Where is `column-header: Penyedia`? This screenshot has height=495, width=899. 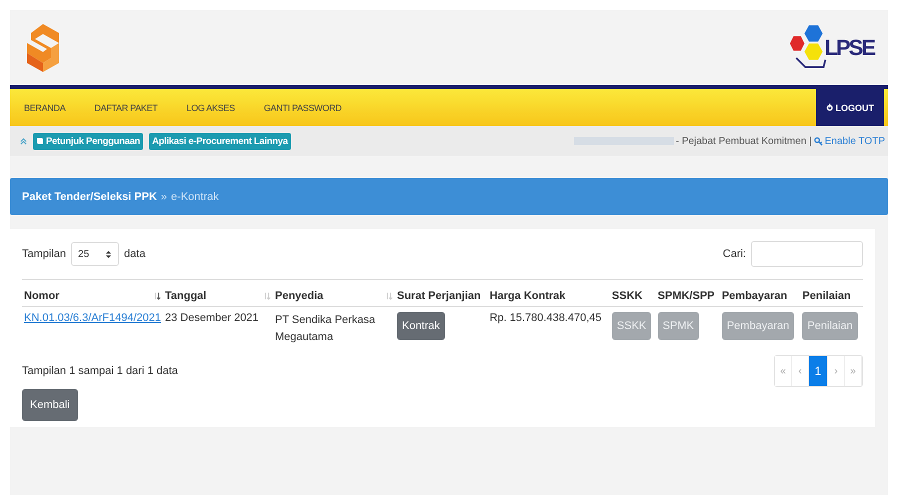 column-header: Penyedia is located at coordinates (299, 296).